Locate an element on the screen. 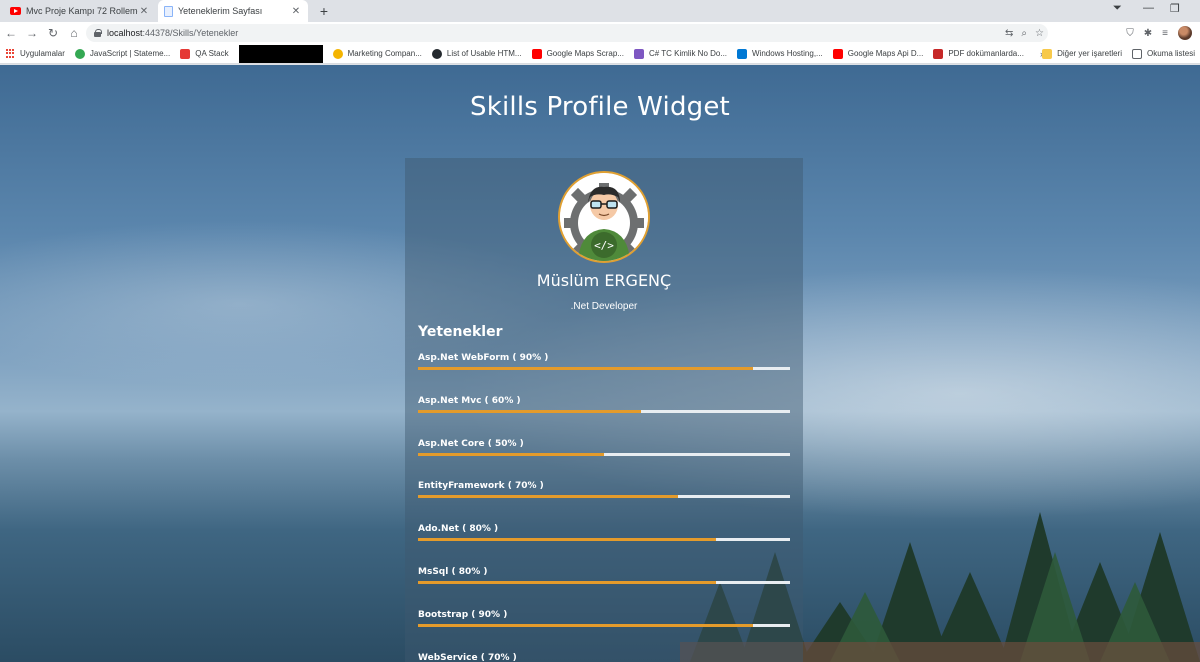 Image resolution: width=1200 pixels, height=662 pixels. profile-role: .Net Developer is located at coordinates (604, 306).